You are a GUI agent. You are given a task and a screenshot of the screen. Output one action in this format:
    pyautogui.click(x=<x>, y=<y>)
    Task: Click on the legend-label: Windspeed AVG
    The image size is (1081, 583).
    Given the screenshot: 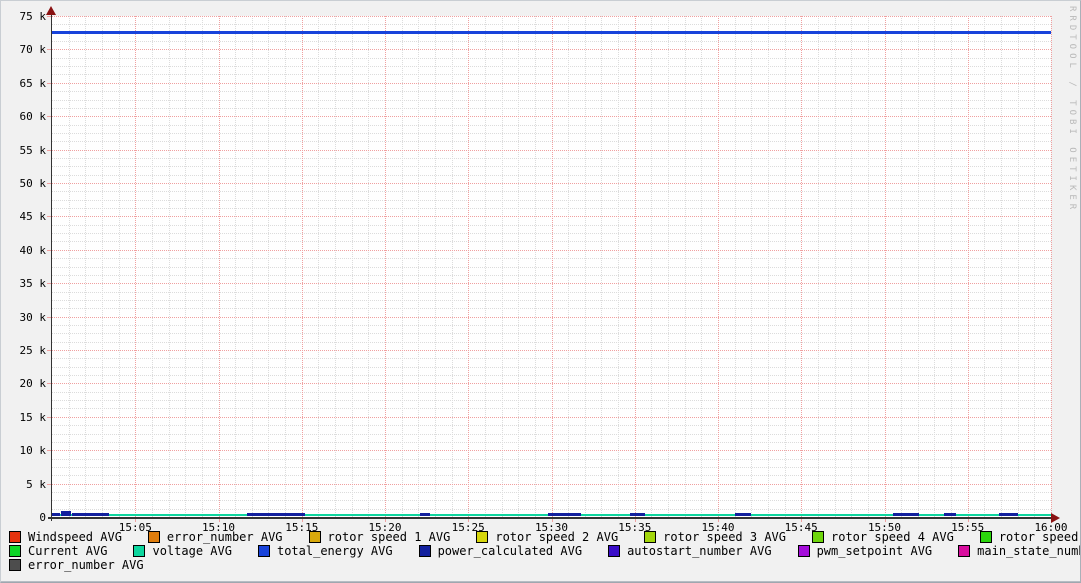 What is the action you would take?
    pyautogui.click(x=75, y=537)
    